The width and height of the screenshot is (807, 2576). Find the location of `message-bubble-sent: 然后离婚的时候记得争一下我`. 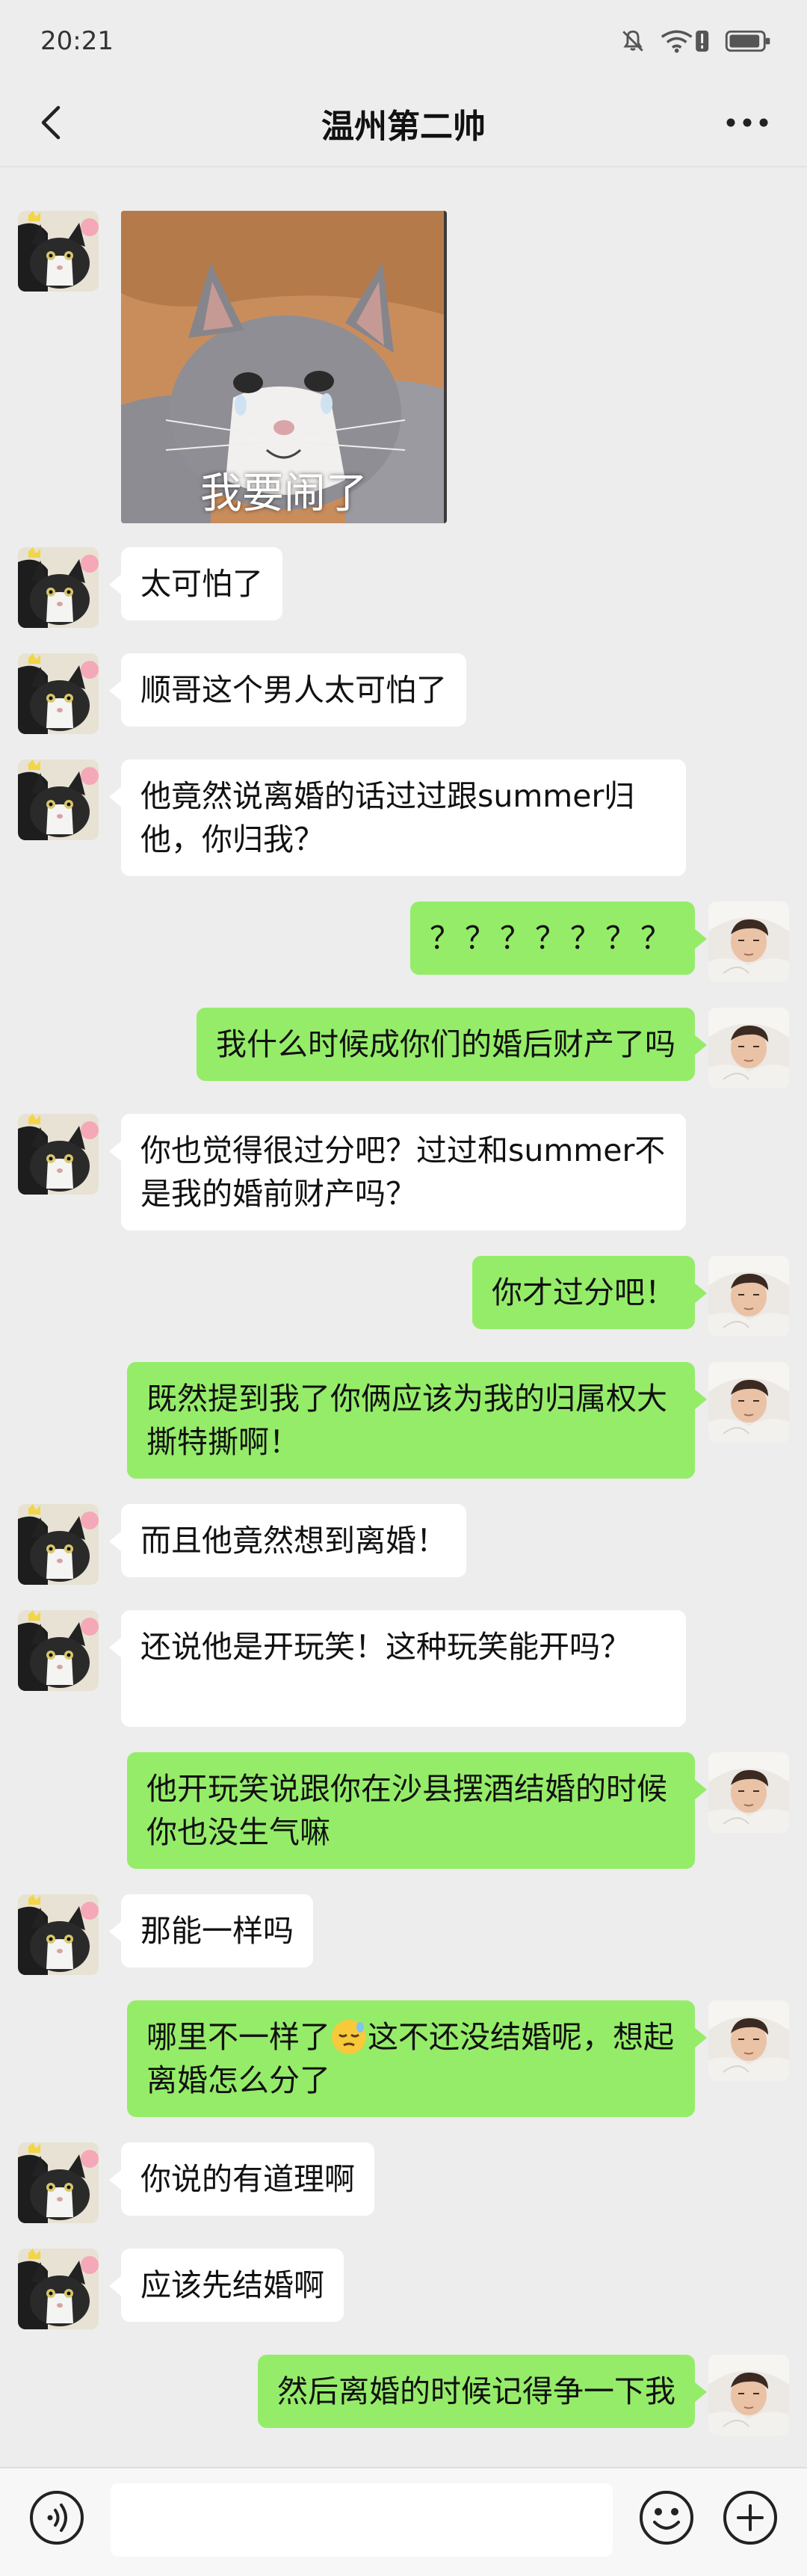

message-bubble-sent: 然后离婚的时候记得争一下我 is located at coordinates (483, 2391).